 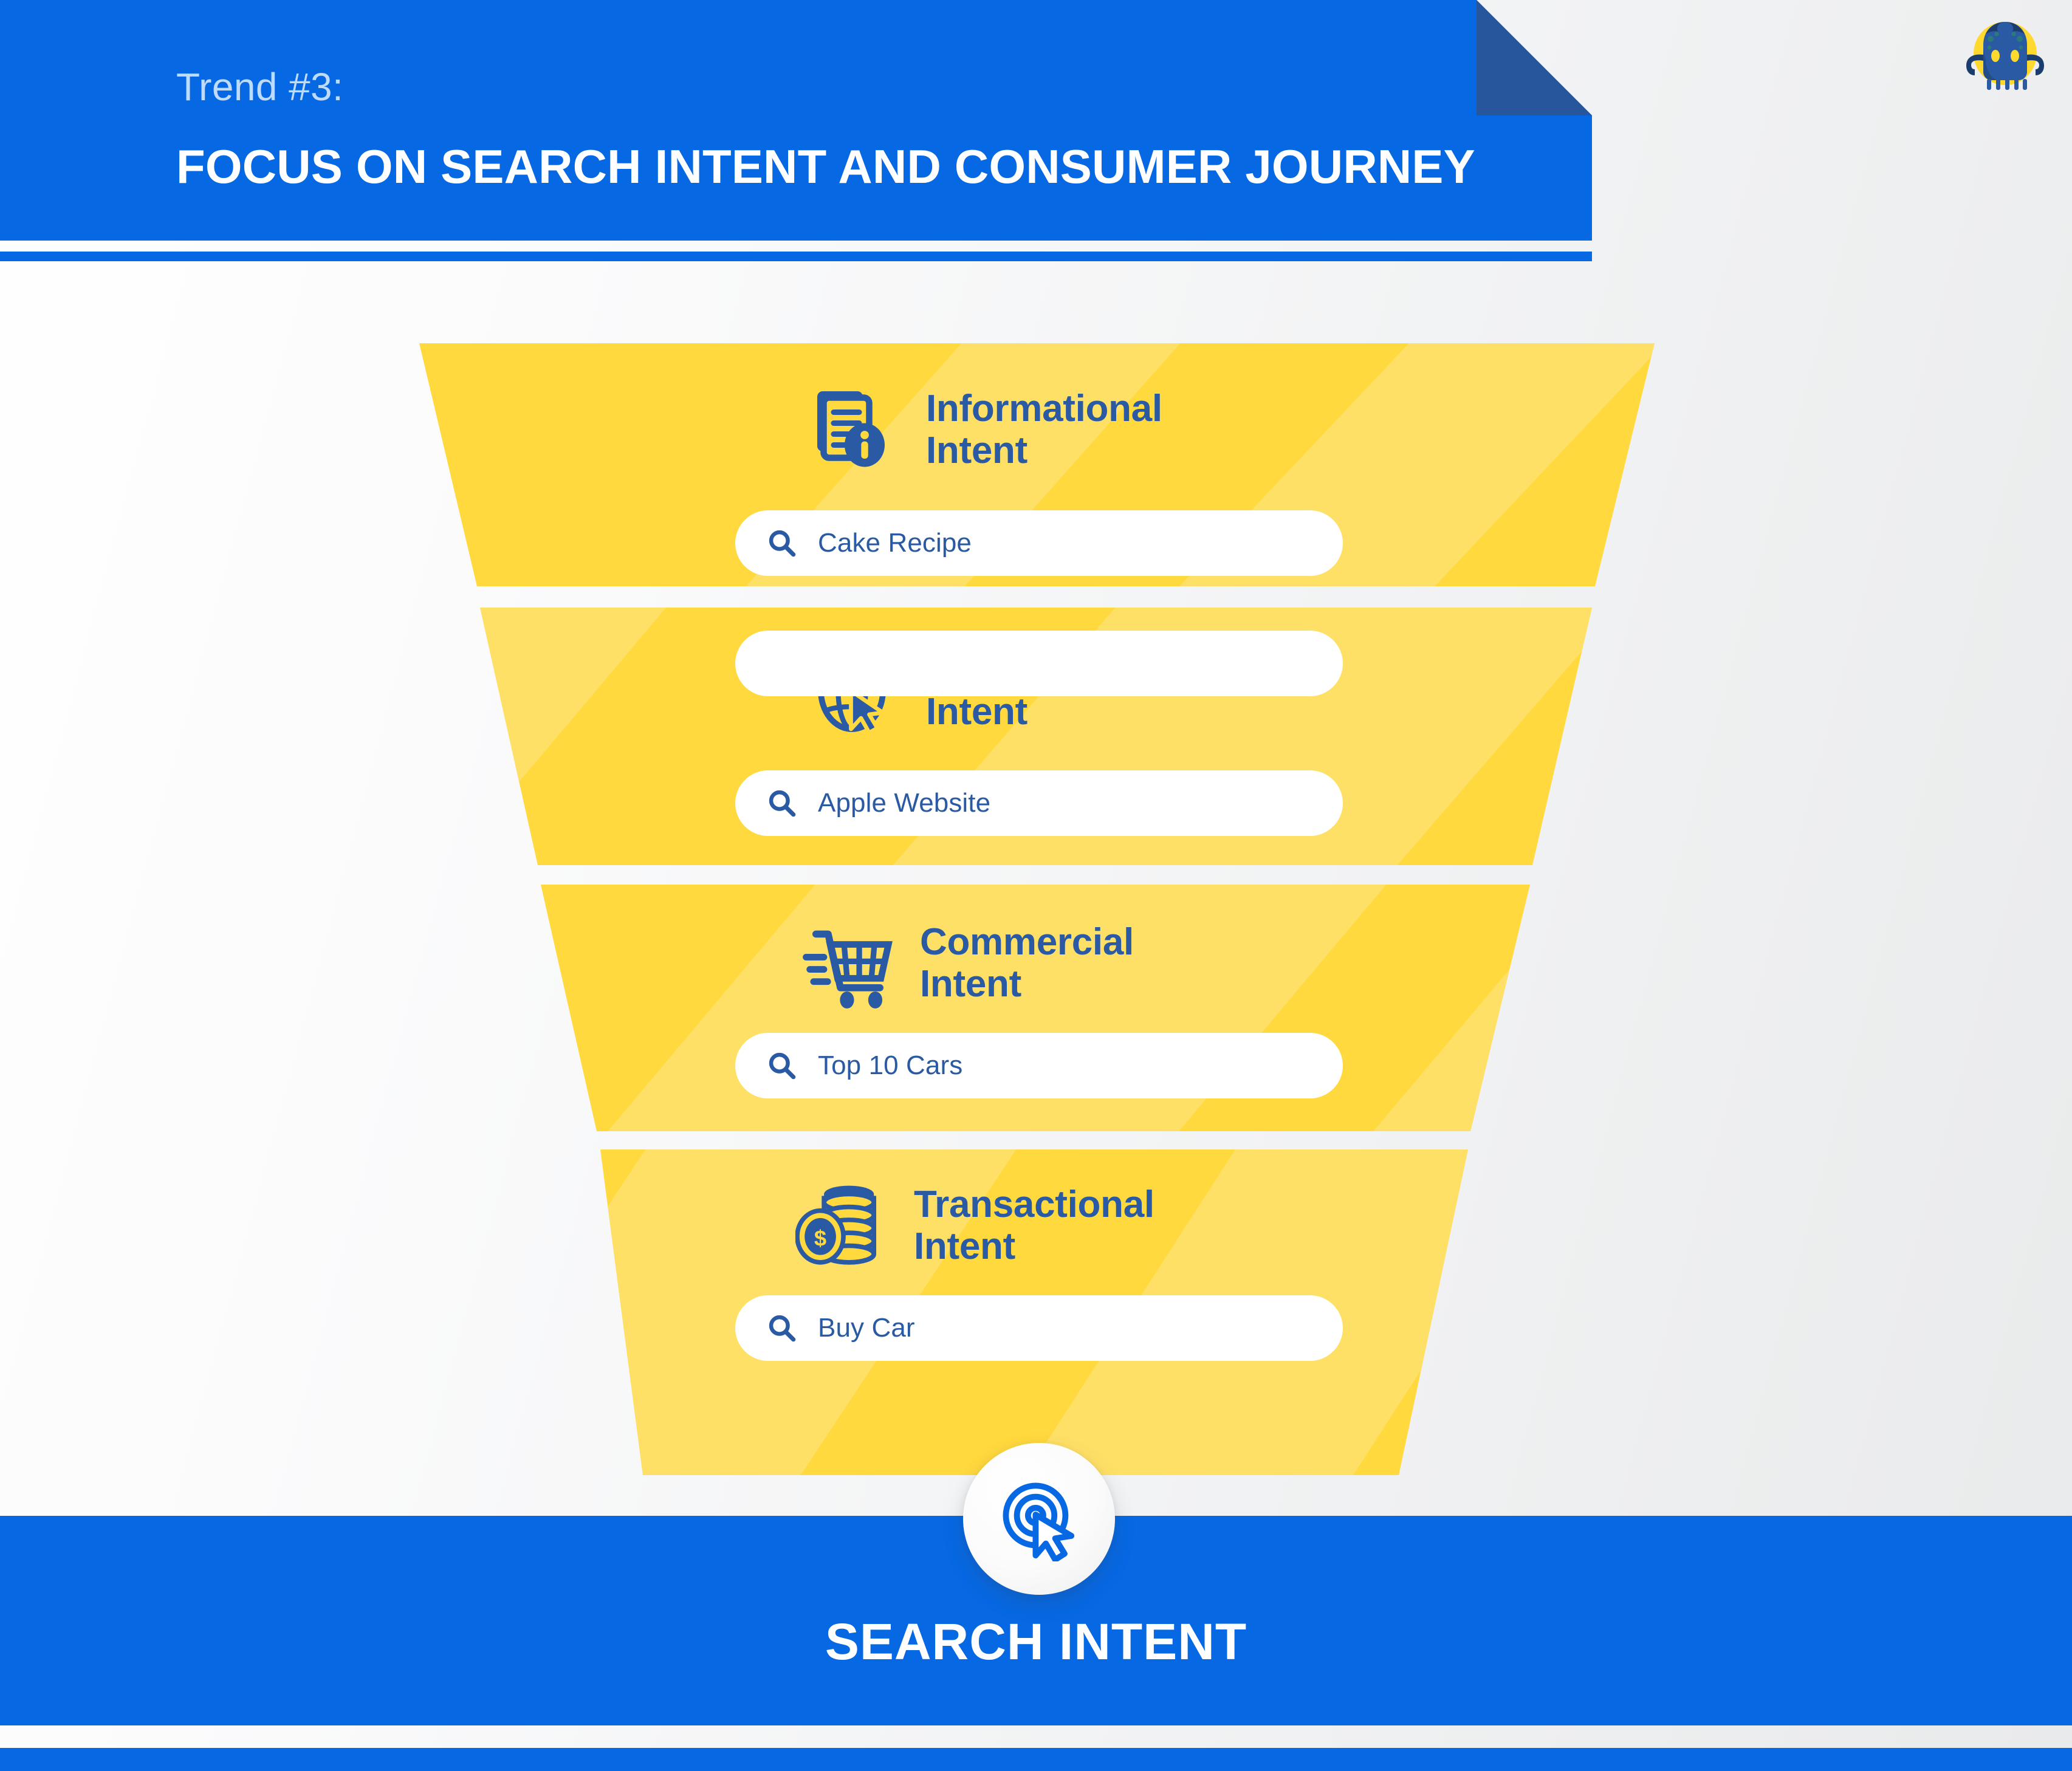 What do you see at coordinates (1039, 1065) in the screenshot?
I see `search-input-commercial: Top 10 Cars` at bounding box center [1039, 1065].